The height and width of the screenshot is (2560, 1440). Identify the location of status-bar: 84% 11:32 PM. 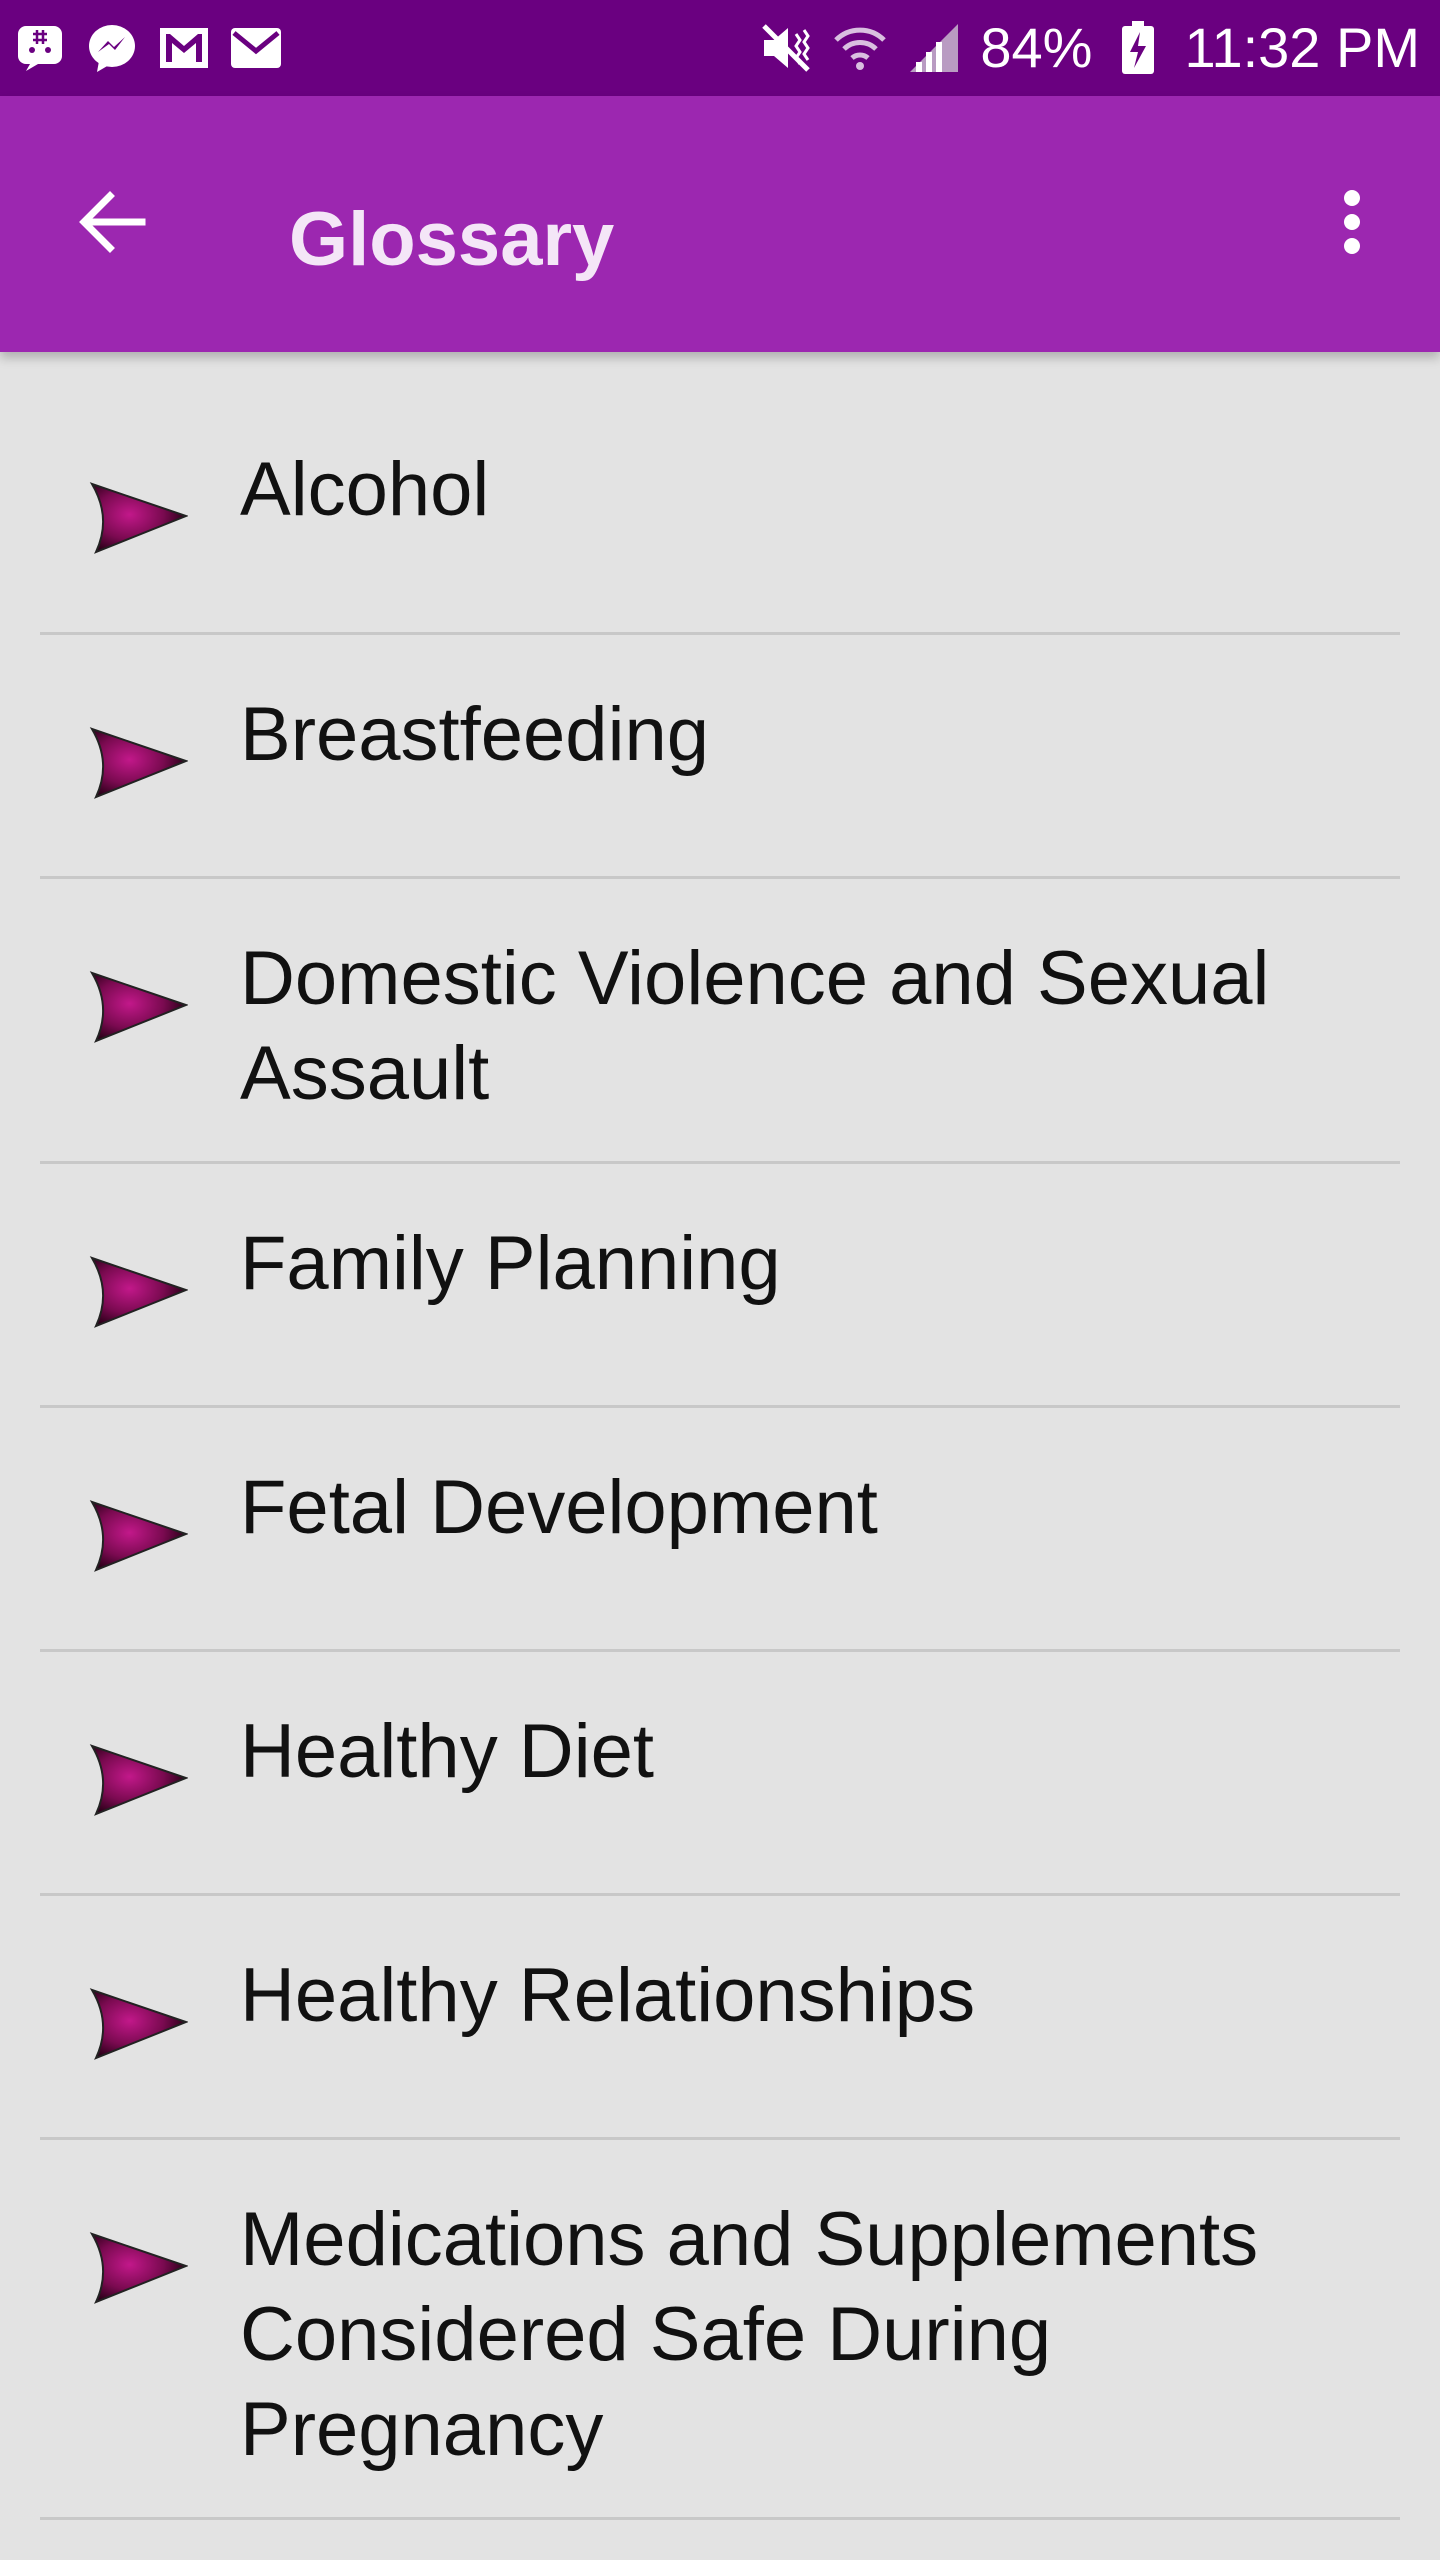
(720, 48).